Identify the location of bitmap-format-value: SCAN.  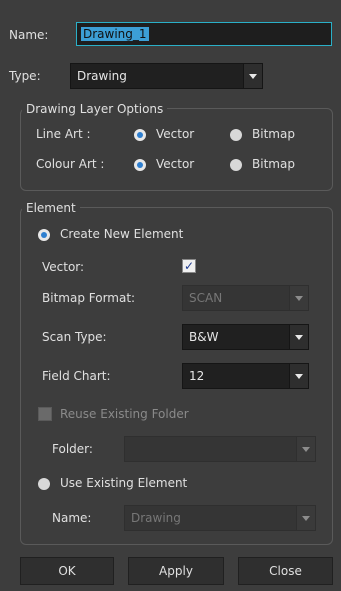
(206, 298).